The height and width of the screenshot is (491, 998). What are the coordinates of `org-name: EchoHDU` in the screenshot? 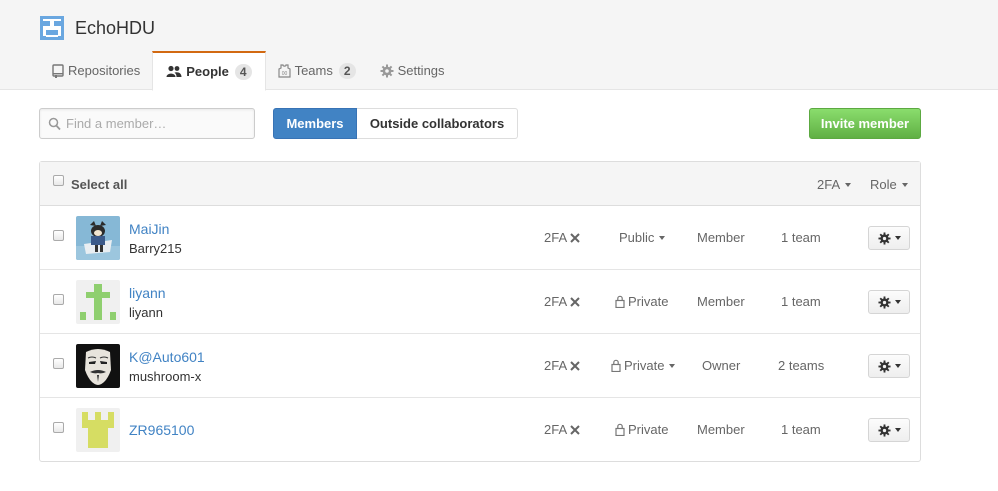 It's located at (115, 28).